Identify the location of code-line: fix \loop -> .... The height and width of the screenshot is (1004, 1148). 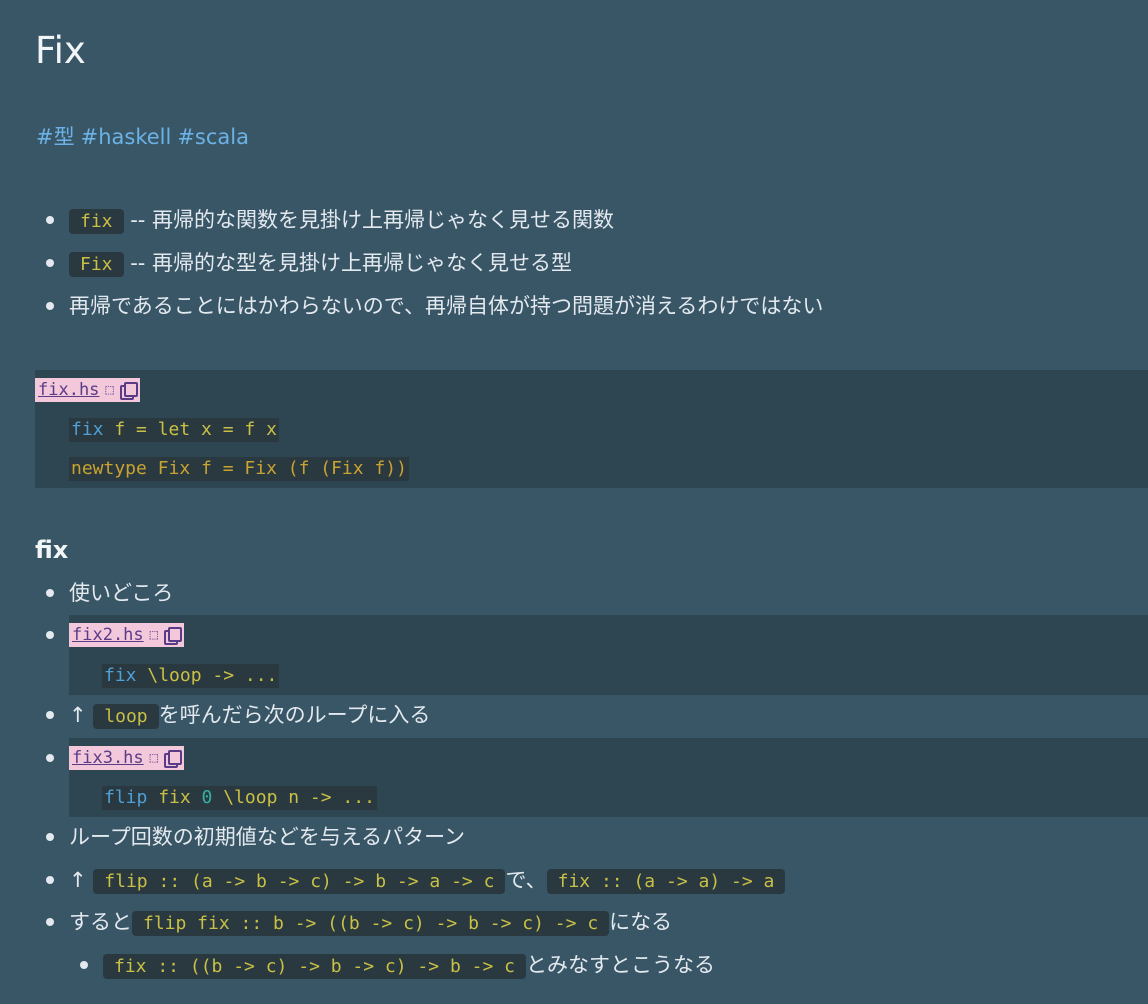
(191, 676).